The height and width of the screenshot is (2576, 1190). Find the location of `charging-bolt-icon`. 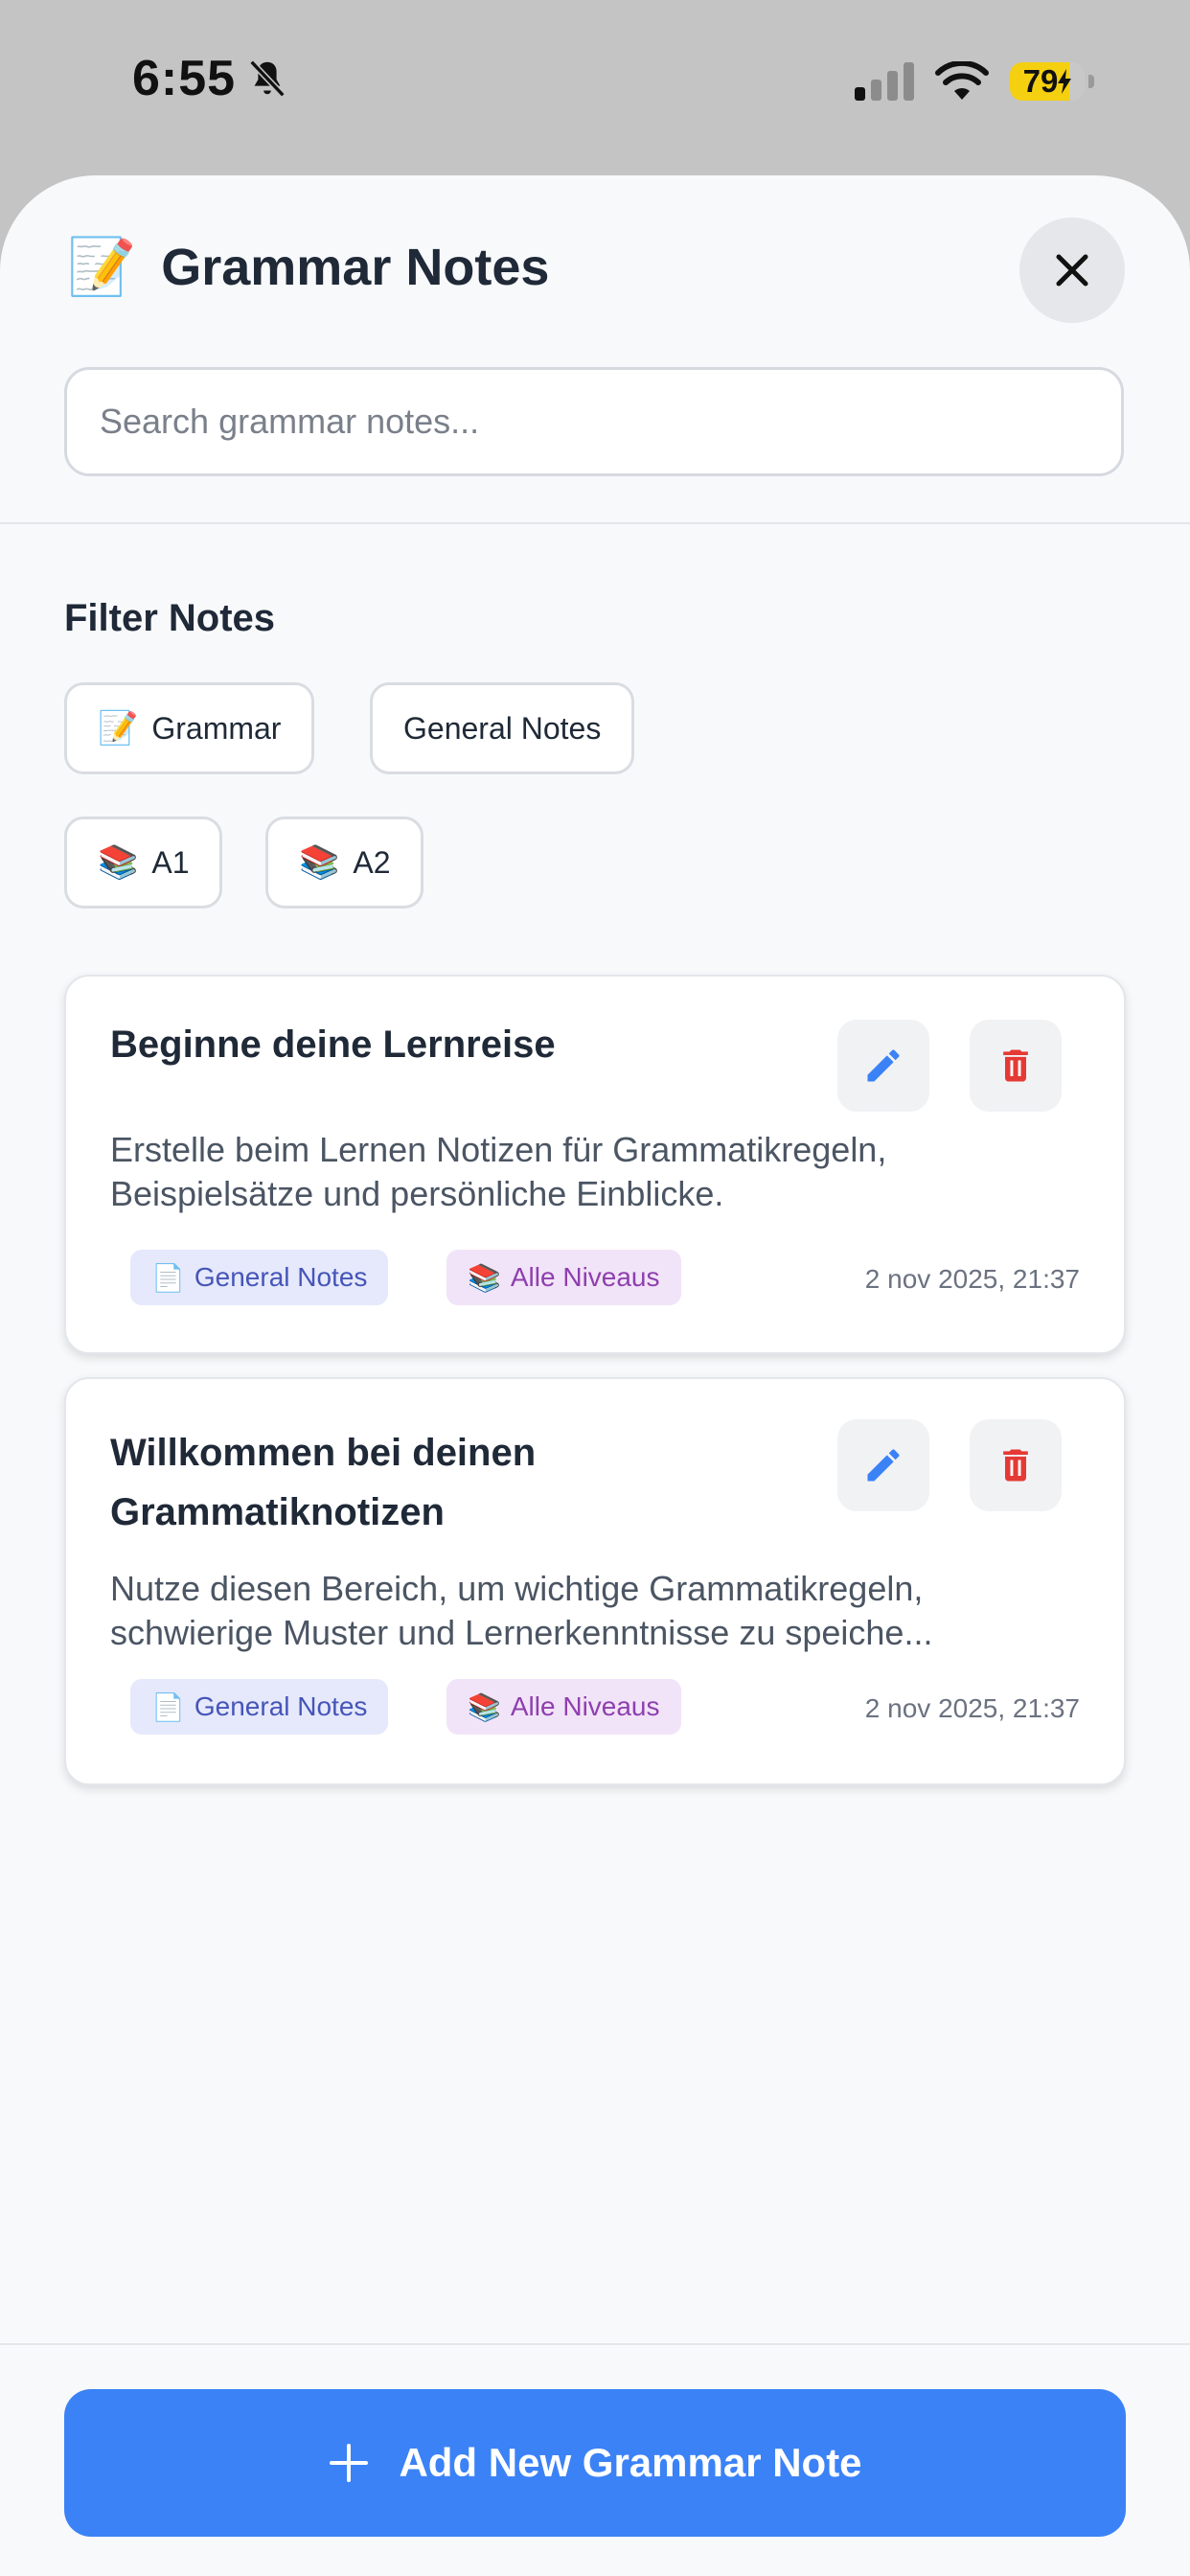

charging-bolt-icon is located at coordinates (1065, 81).